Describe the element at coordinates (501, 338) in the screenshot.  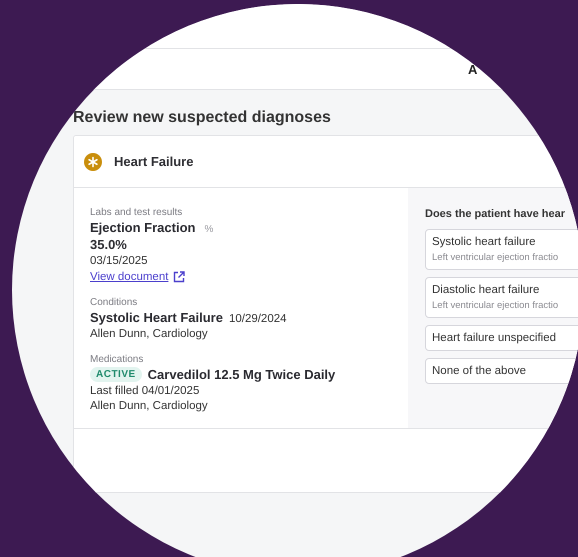
I see `answer-option: Heart failure unspecified` at that location.